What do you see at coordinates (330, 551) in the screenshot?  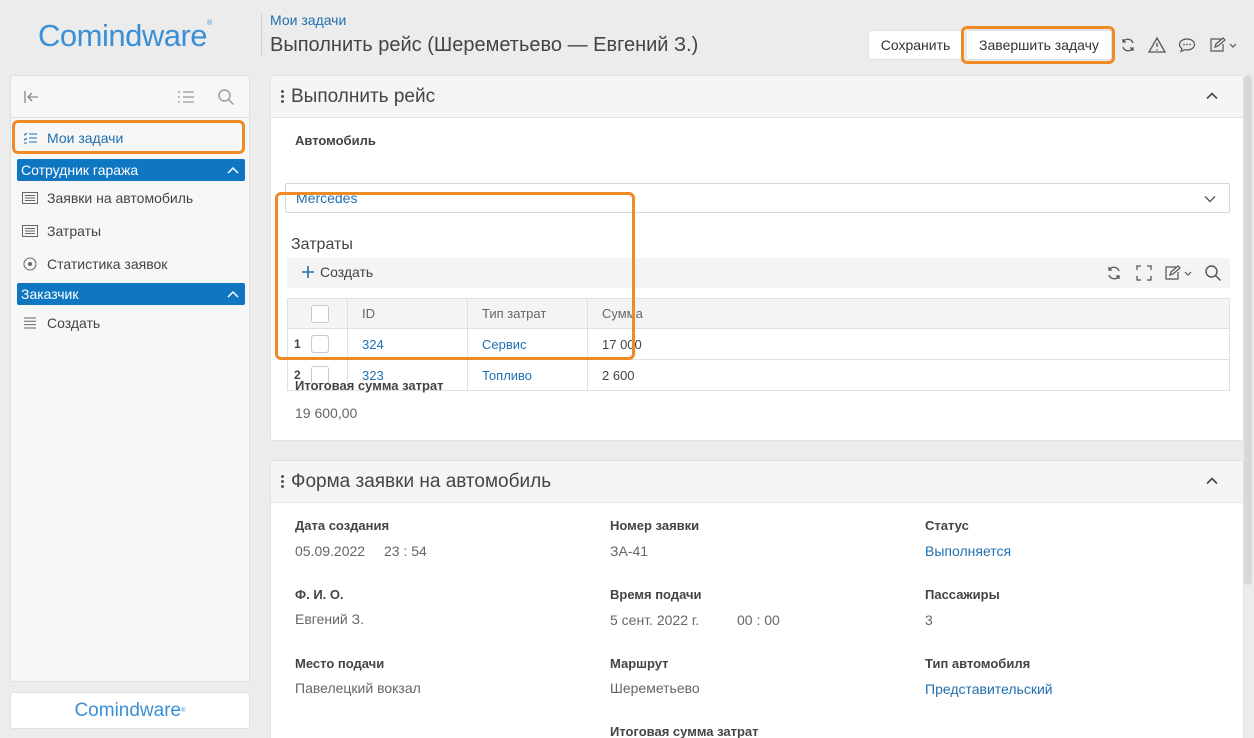 I see `created-date: 05.09.2022` at bounding box center [330, 551].